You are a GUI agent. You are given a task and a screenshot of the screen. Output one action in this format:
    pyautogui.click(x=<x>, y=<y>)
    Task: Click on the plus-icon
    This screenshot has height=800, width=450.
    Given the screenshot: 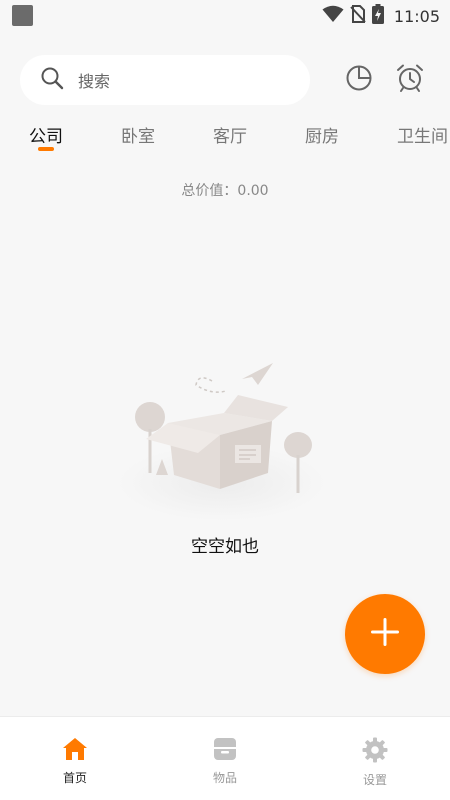 What is the action you would take?
    pyautogui.click(x=385, y=634)
    